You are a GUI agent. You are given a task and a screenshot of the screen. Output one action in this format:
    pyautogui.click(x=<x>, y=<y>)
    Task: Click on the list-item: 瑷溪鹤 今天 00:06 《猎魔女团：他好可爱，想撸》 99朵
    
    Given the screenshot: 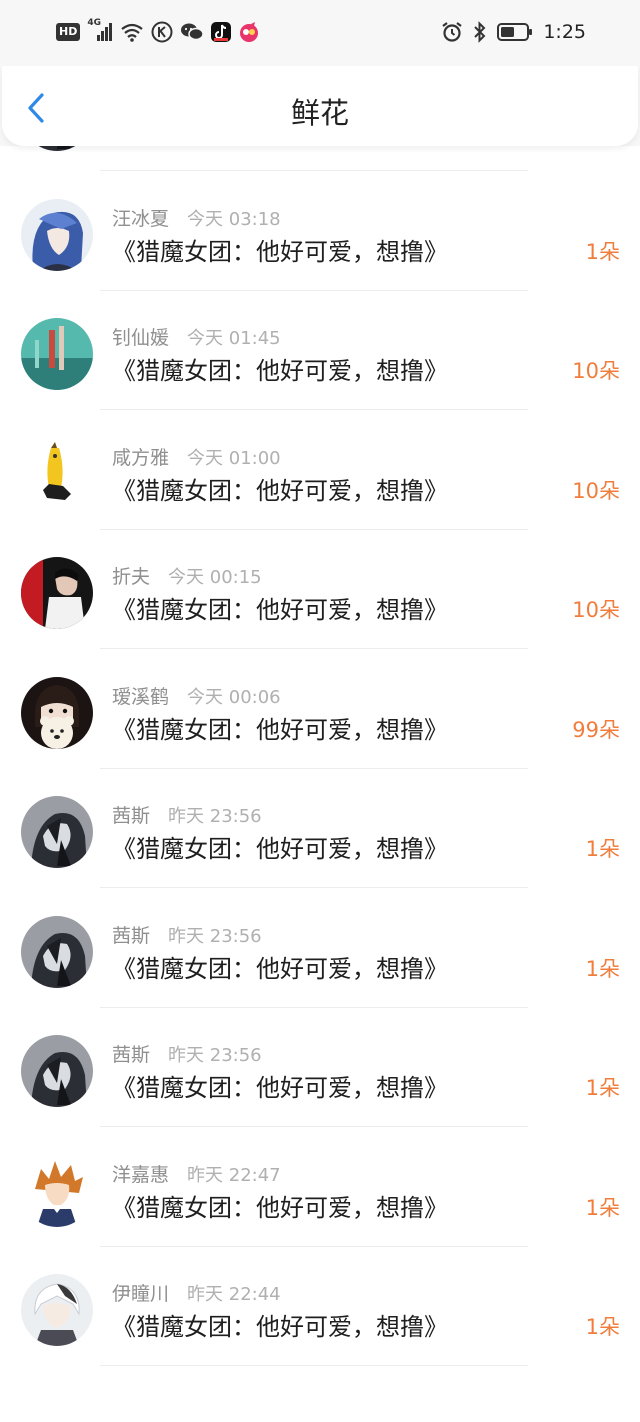 What is the action you would take?
    pyautogui.click(x=320, y=709)
    